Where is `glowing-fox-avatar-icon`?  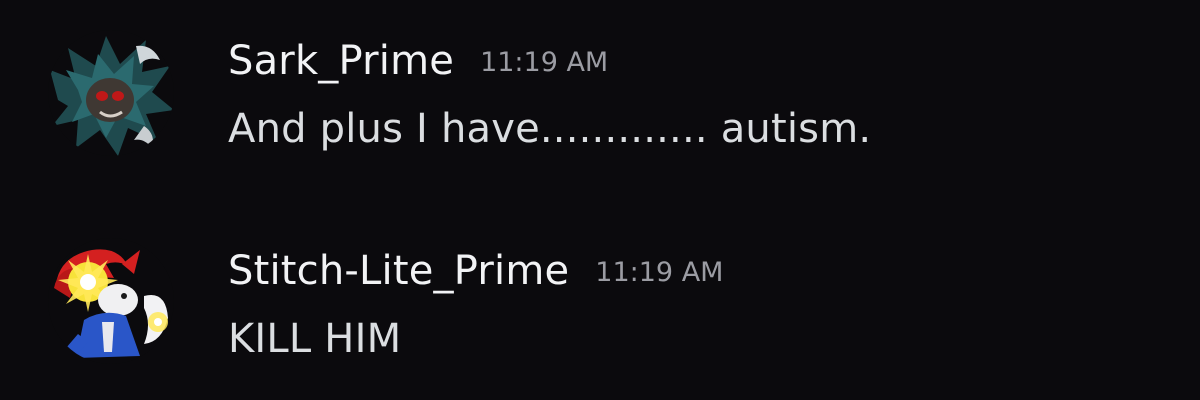
glowing-fox-avatar-icon is located at coordinates (111, 301).